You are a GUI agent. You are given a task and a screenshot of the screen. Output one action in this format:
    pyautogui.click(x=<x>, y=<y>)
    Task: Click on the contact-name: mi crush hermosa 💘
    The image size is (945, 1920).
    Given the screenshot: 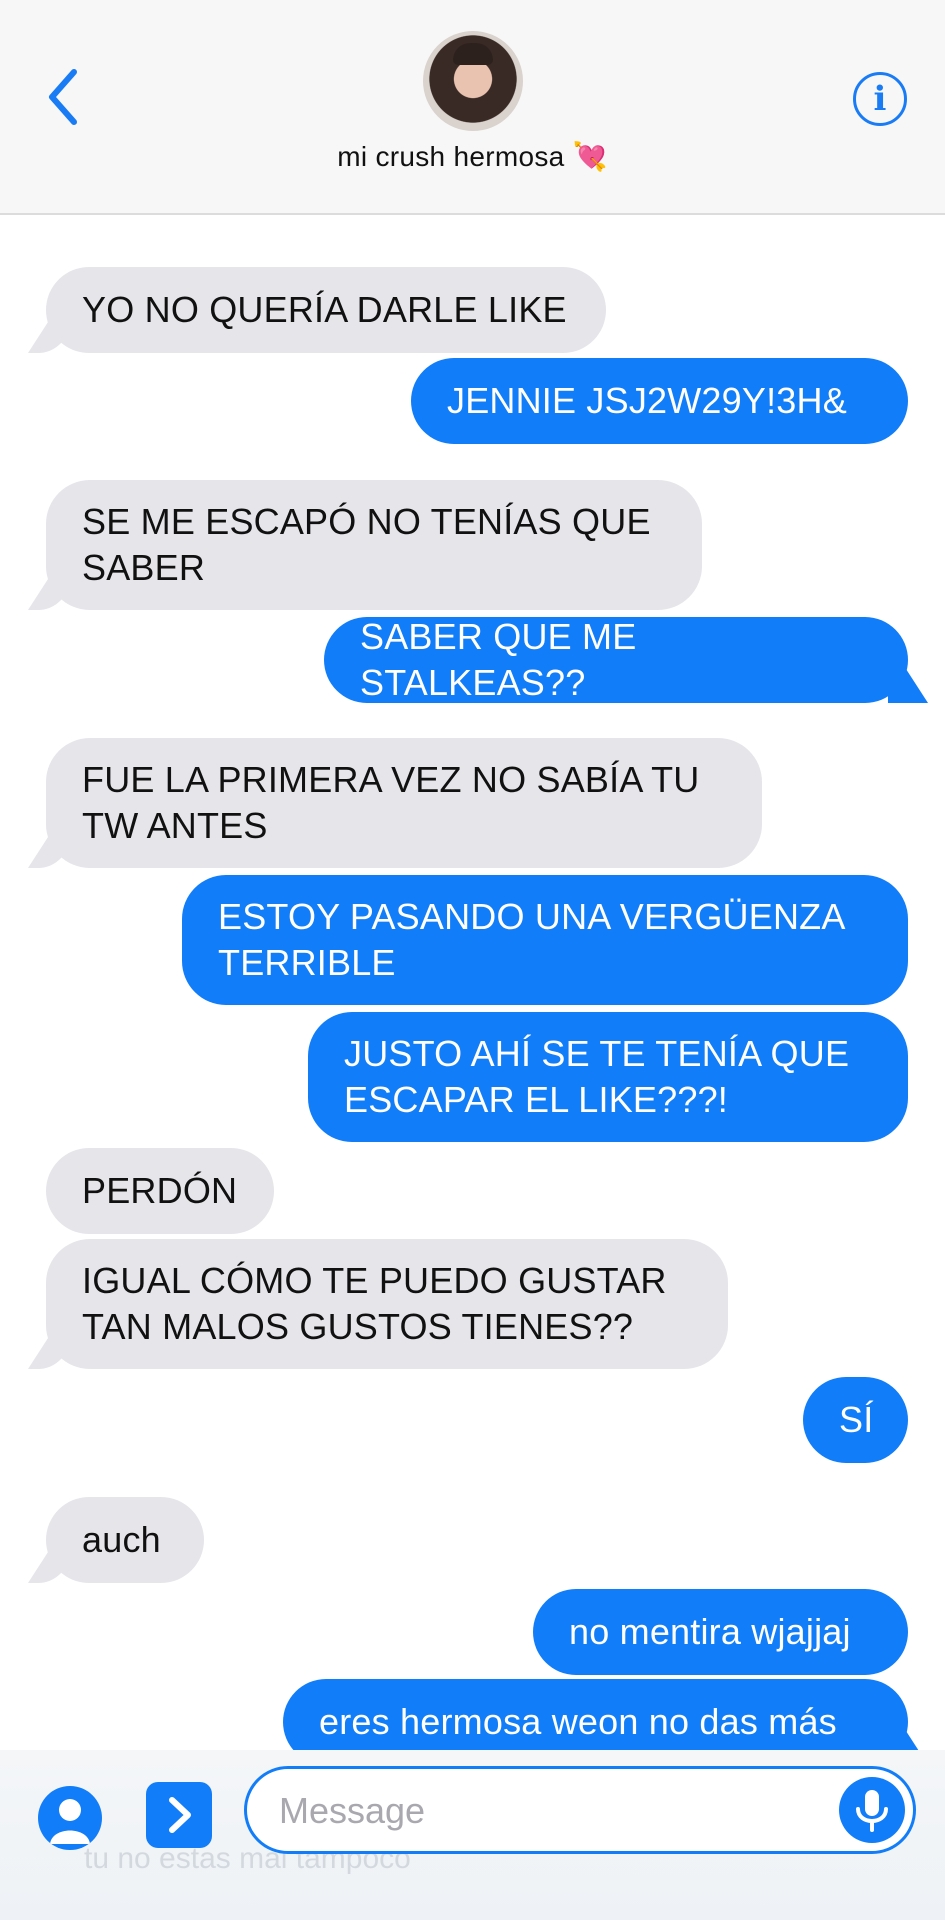 What is the action you would take?
    pyautogui.click(x=472, y=156)
    